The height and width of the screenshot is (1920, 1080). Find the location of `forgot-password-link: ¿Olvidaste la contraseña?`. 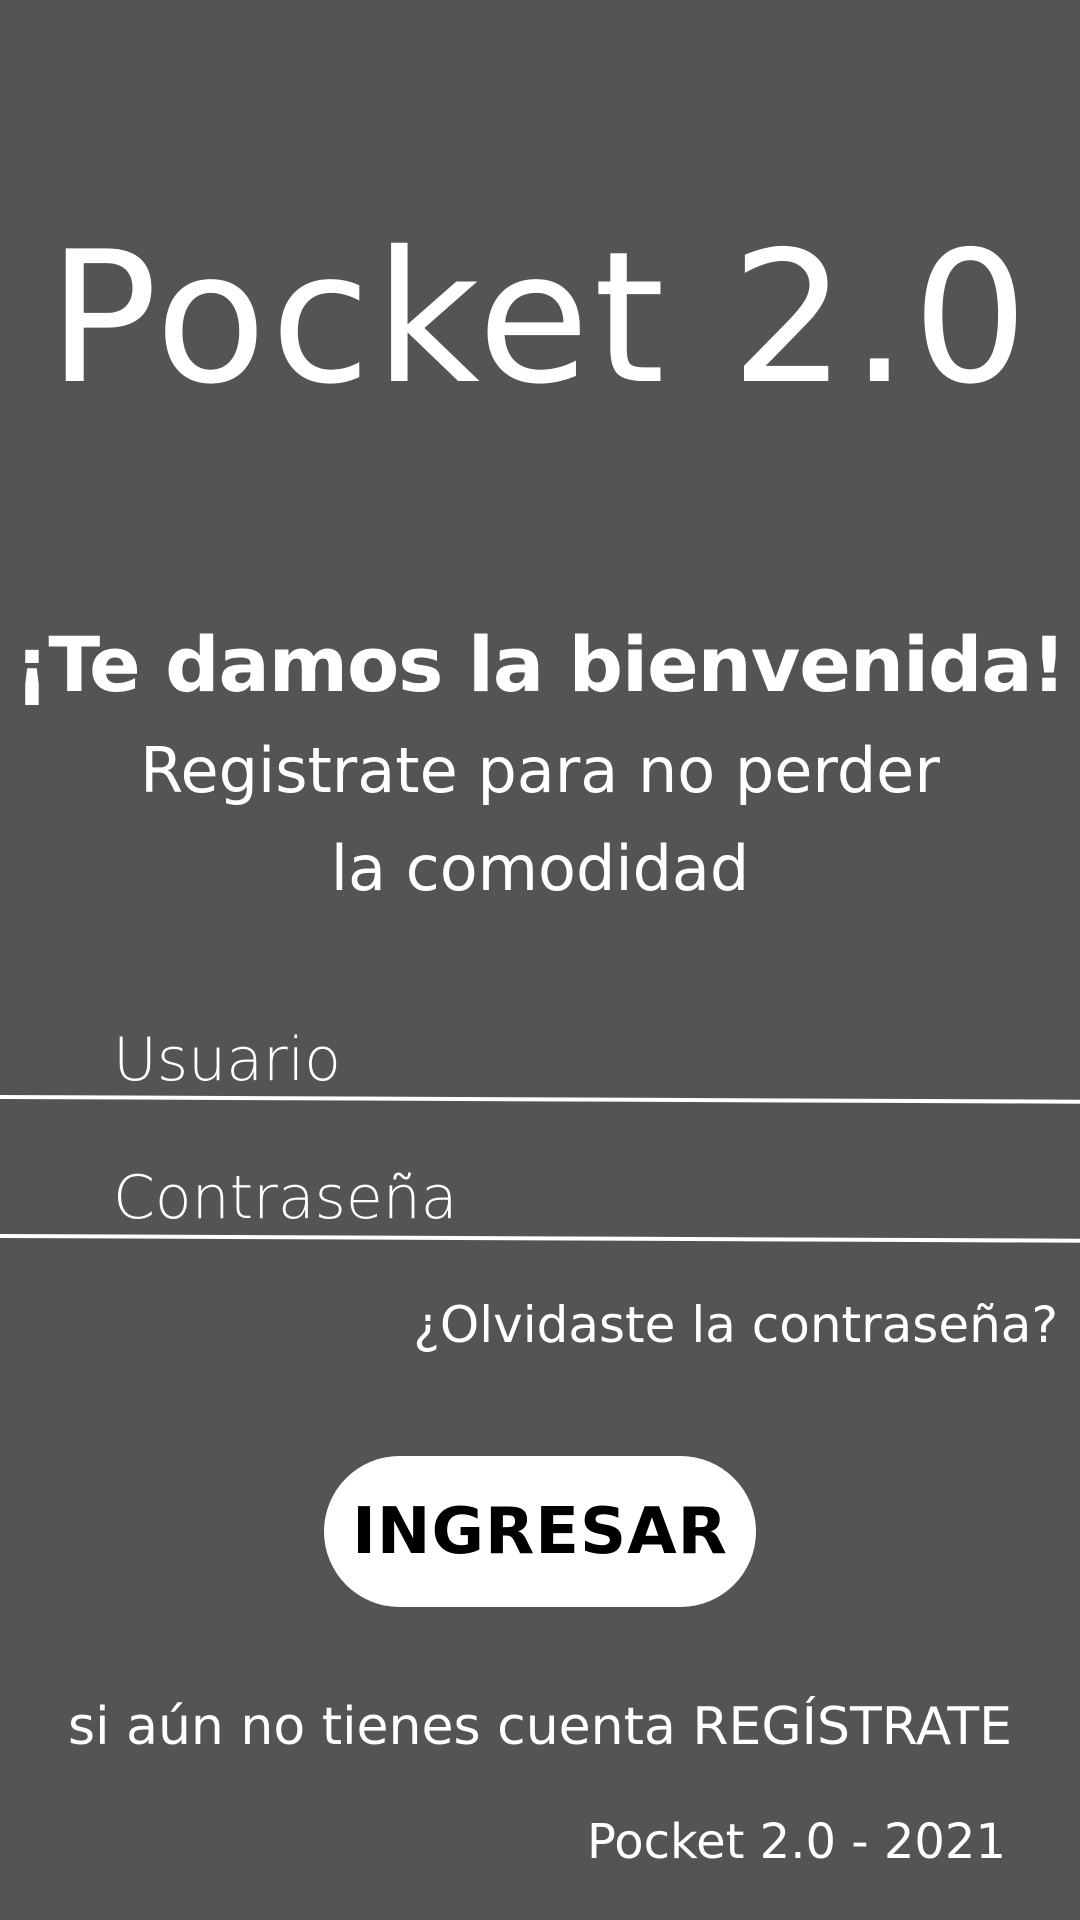

forgot-password-link: ¿Olvidaste la contraseña? is located at coordinates (735, 1325).